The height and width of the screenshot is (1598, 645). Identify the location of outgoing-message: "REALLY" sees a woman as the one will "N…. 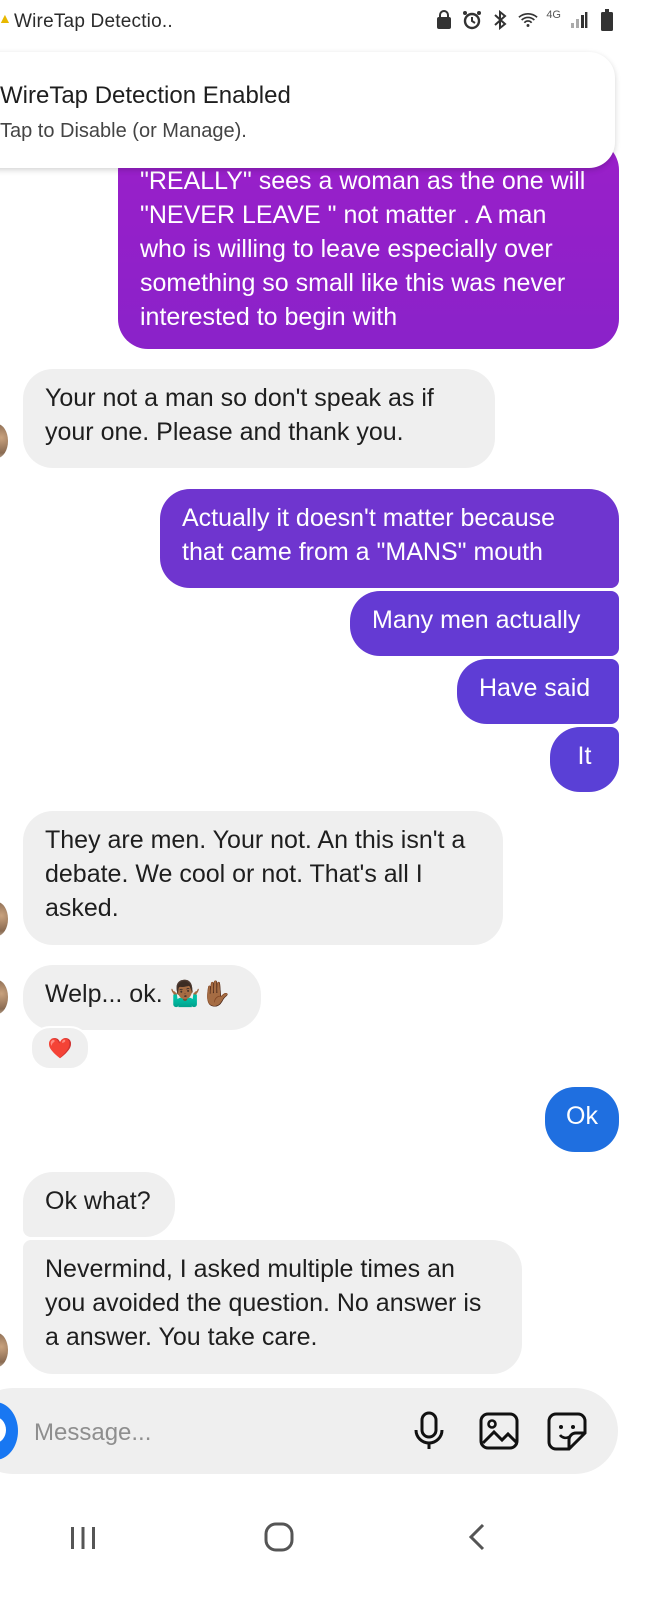
(368, 244).